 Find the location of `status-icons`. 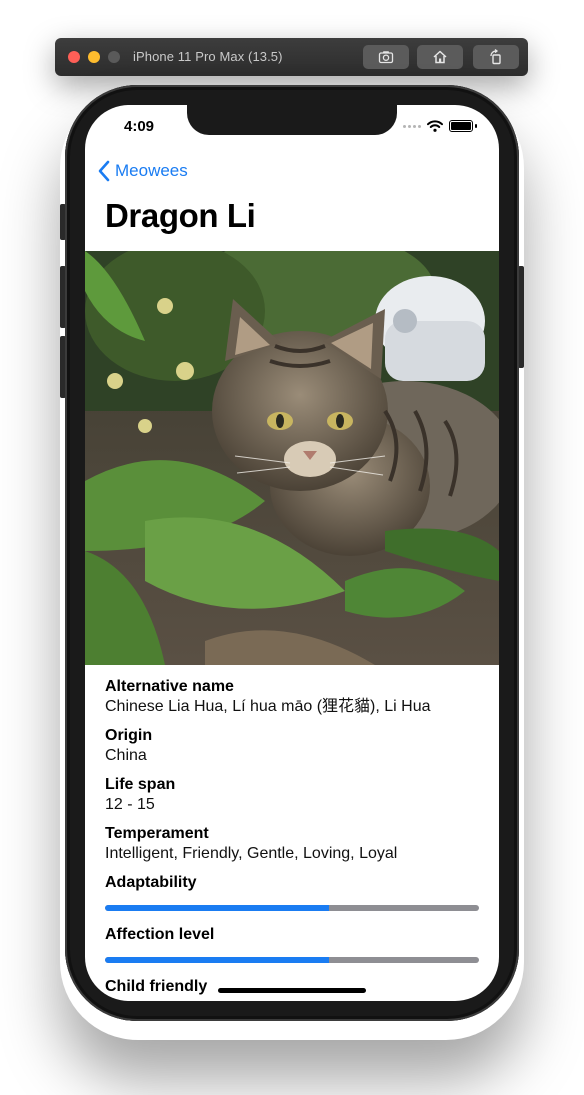

status-icons is located at coordinates (440, 126).